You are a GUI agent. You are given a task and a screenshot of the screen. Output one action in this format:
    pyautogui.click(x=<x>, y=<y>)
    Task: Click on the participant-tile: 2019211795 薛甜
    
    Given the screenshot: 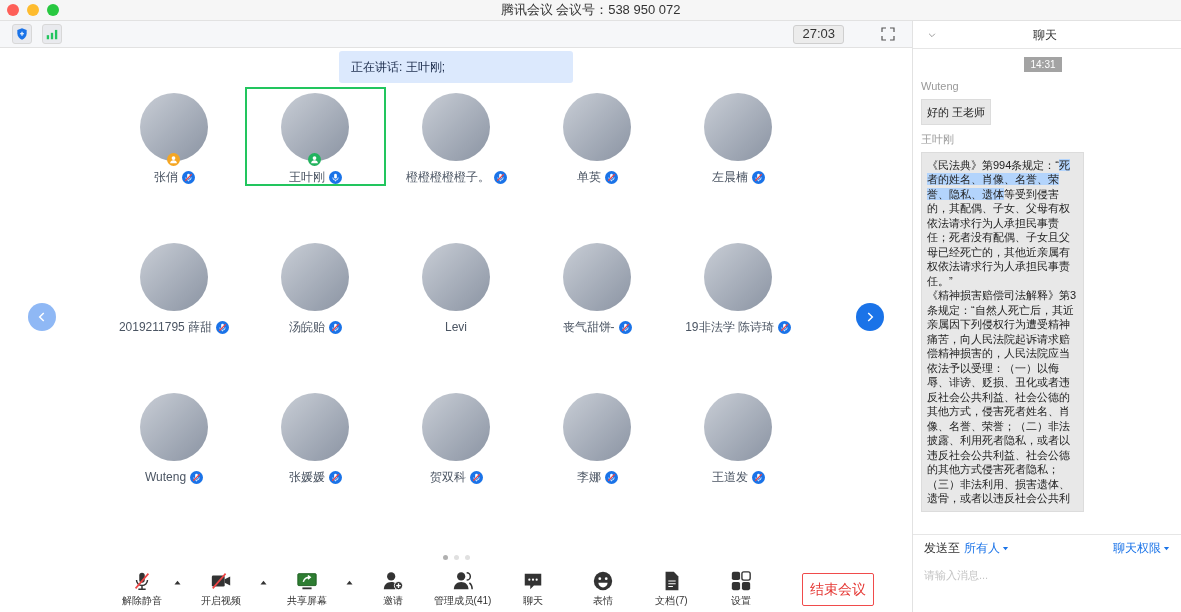 What is the action you would take?
    pyautogui.click(x=174, y=286)
    